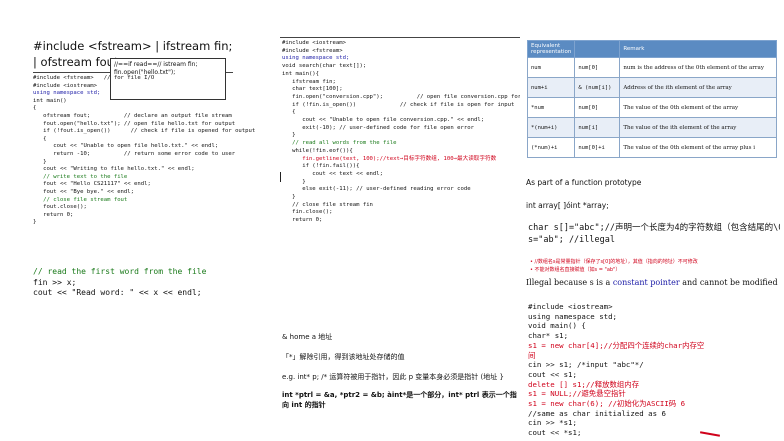 This screenshot has width=784, height=441. Describe the element at coordinates (312, 89) in the screenshot. I see `code-line: char text[100];` at that location.